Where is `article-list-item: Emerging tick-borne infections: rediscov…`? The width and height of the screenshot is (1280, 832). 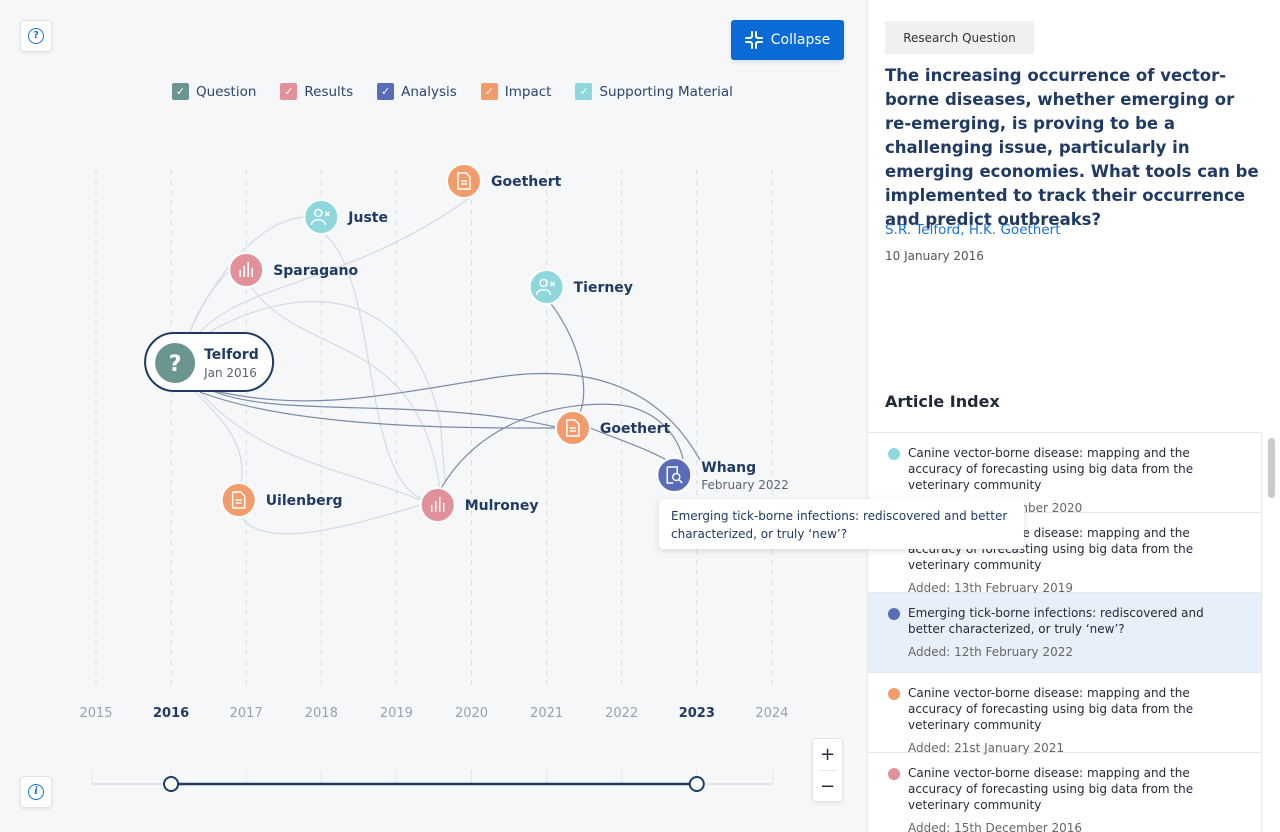
article-list-item: Emerging tick-borne infections: rediscov… is located at coordinates (1064, 633).